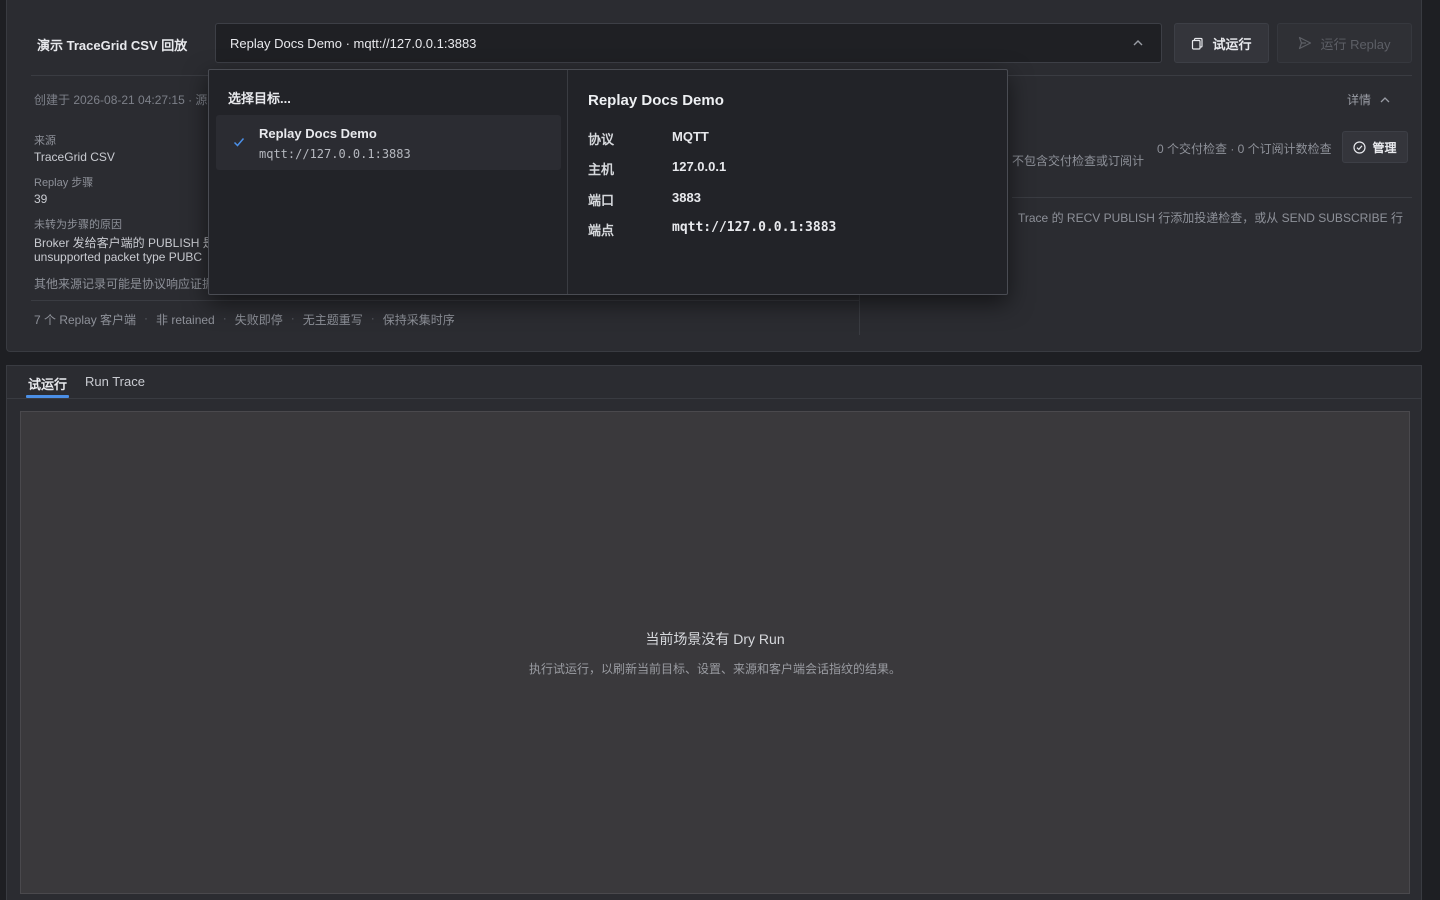  I want to click on created-meta: 创建于 2026-08-21 04:27:15 · 源, so click(121, 100).